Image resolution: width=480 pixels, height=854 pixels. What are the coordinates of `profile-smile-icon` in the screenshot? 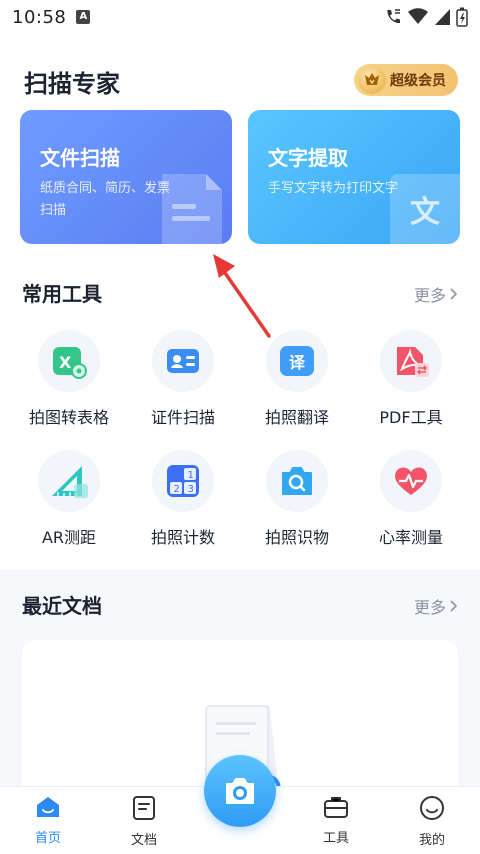 It's located at (432, 808).